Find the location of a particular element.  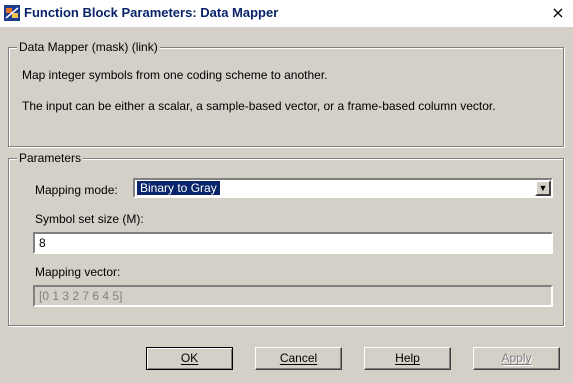

cancel-button: Cancel is located at coordinates (298, 358).